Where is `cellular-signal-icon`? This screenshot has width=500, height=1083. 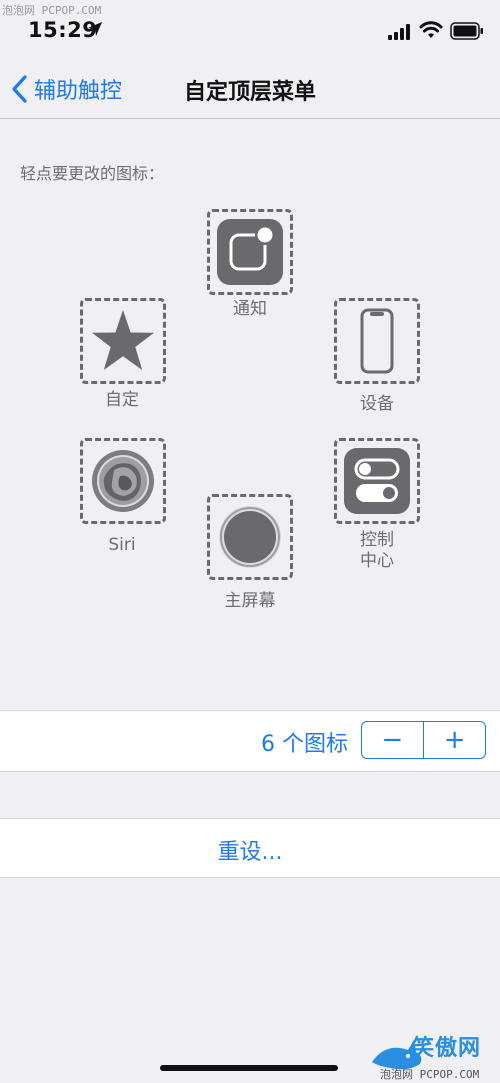 cellular-signal-icon is located at coordinates (399, 32).